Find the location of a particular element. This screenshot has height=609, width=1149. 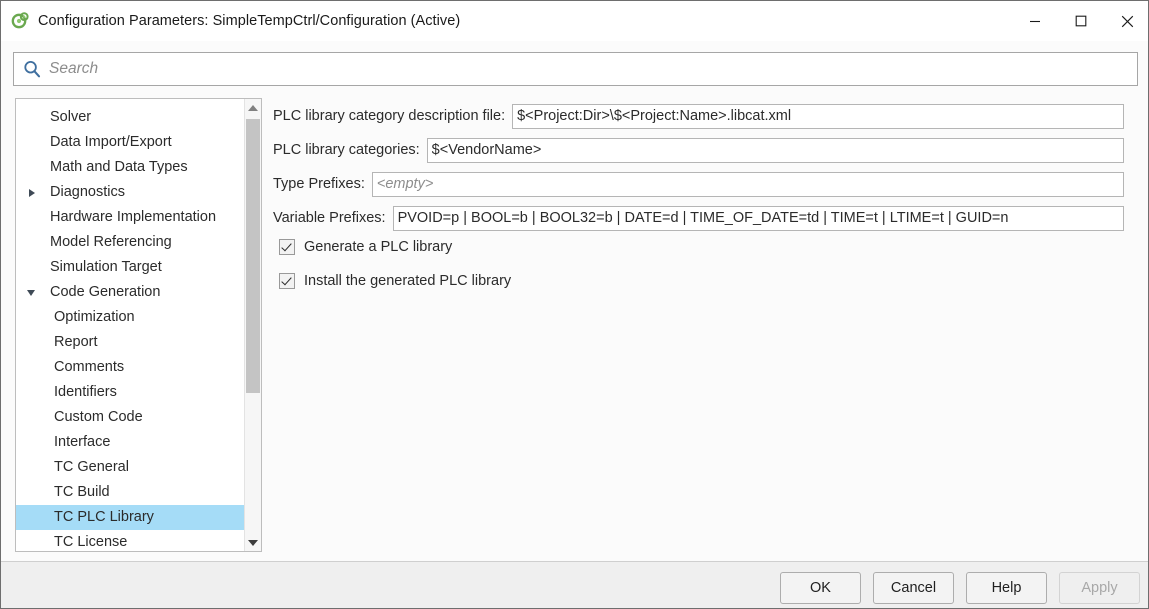

tree-item-label: Report is located at coordinates (76, 342).